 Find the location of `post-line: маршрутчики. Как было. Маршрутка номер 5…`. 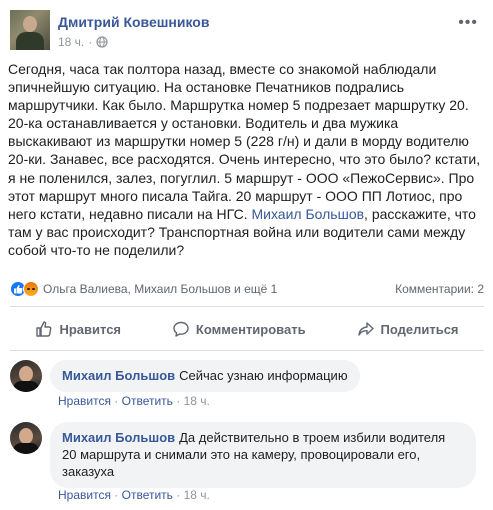

post-line: маршрутчики. Как было. Маршрутка номер 5… is located at coordinates (238, 105).